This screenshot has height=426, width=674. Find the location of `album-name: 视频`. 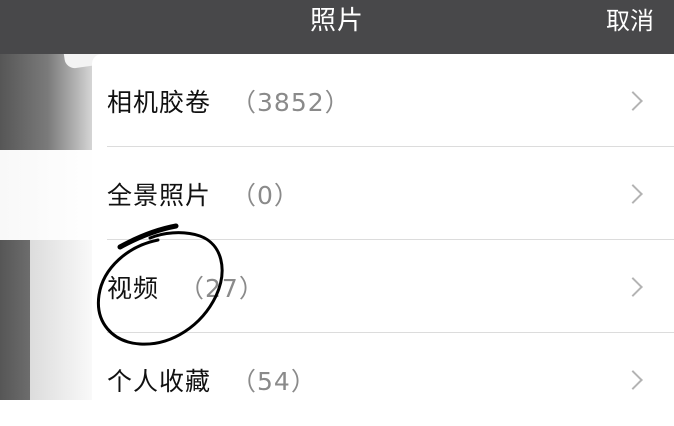

album-name: 视频 is located at coordinates (133, 288).